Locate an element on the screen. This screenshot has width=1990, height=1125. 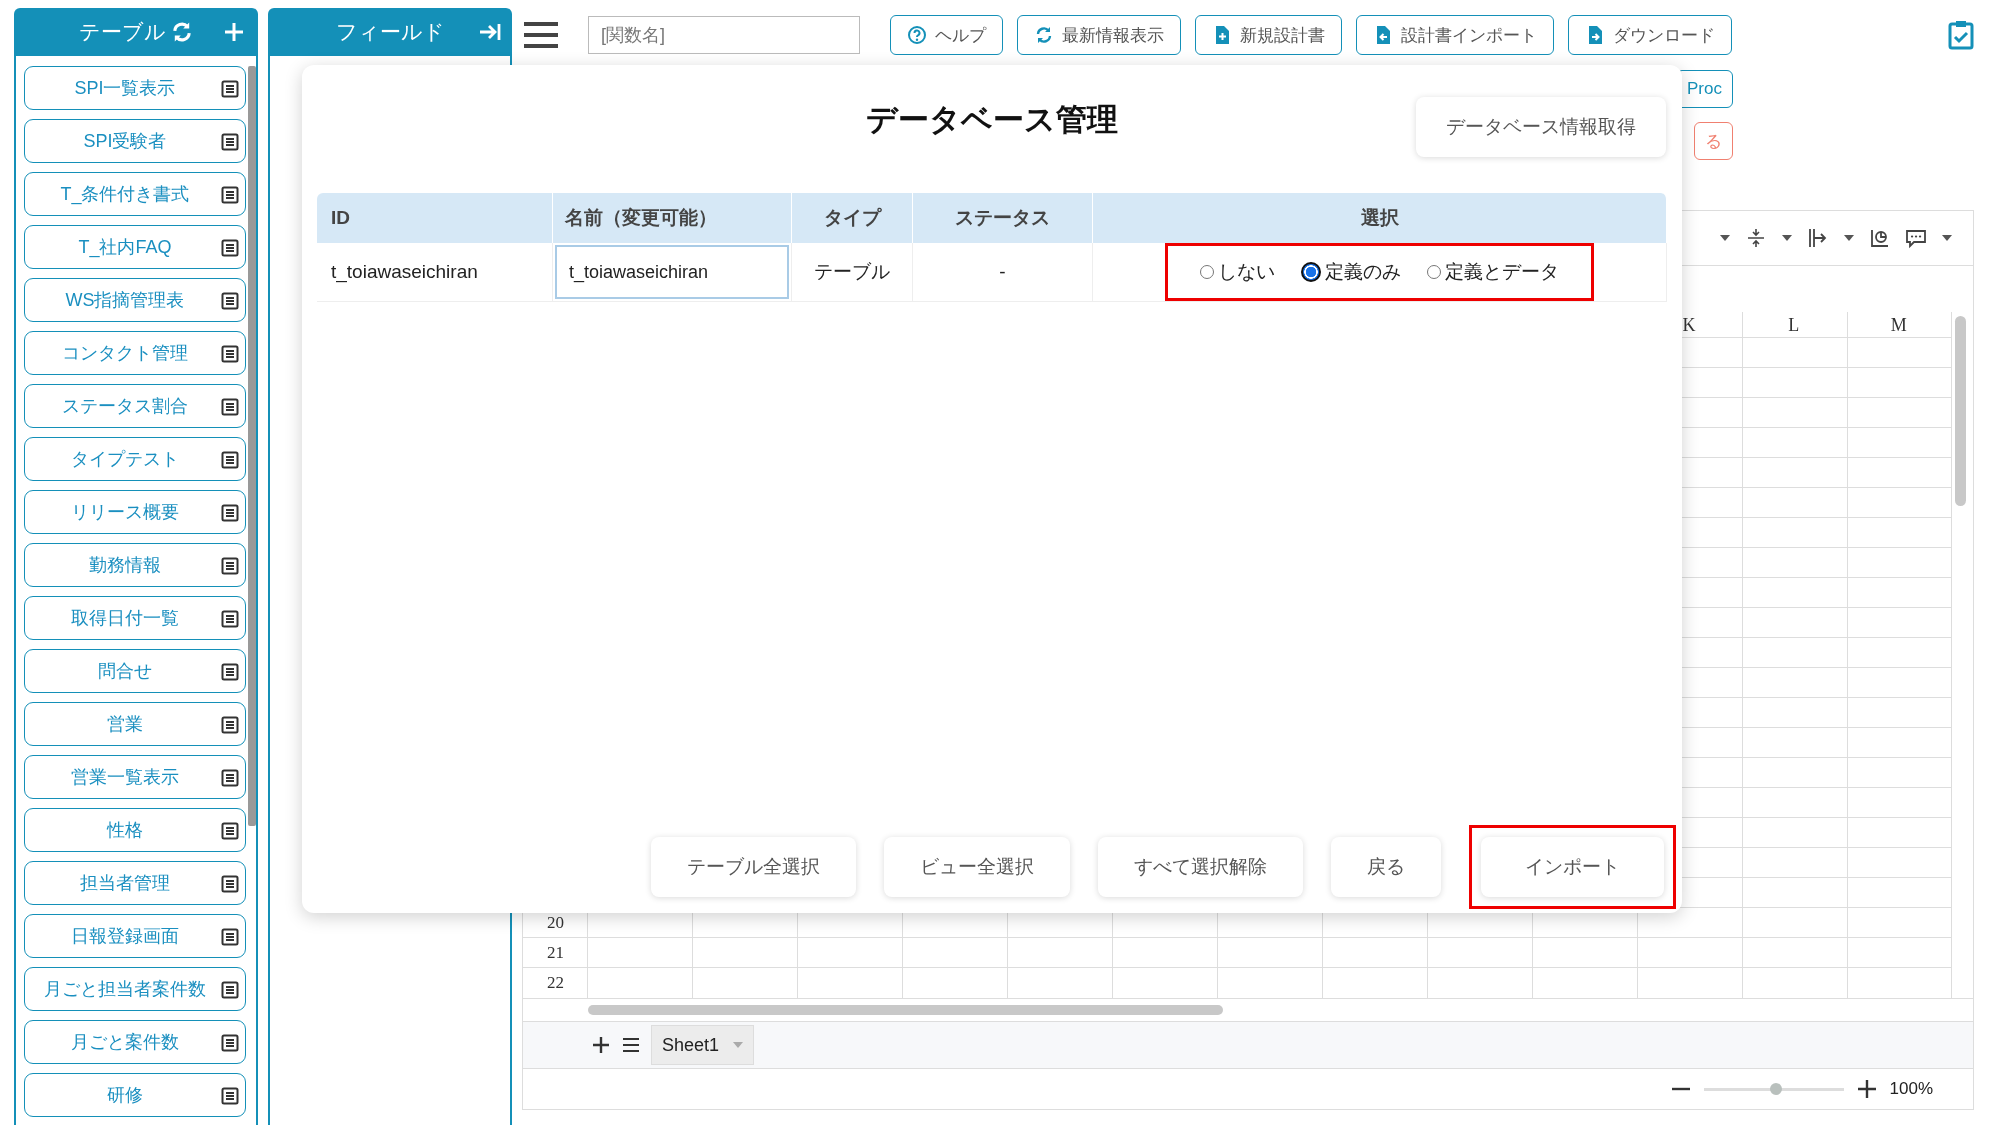
zoom-in-icon is located at coordinates (1866, 1089).